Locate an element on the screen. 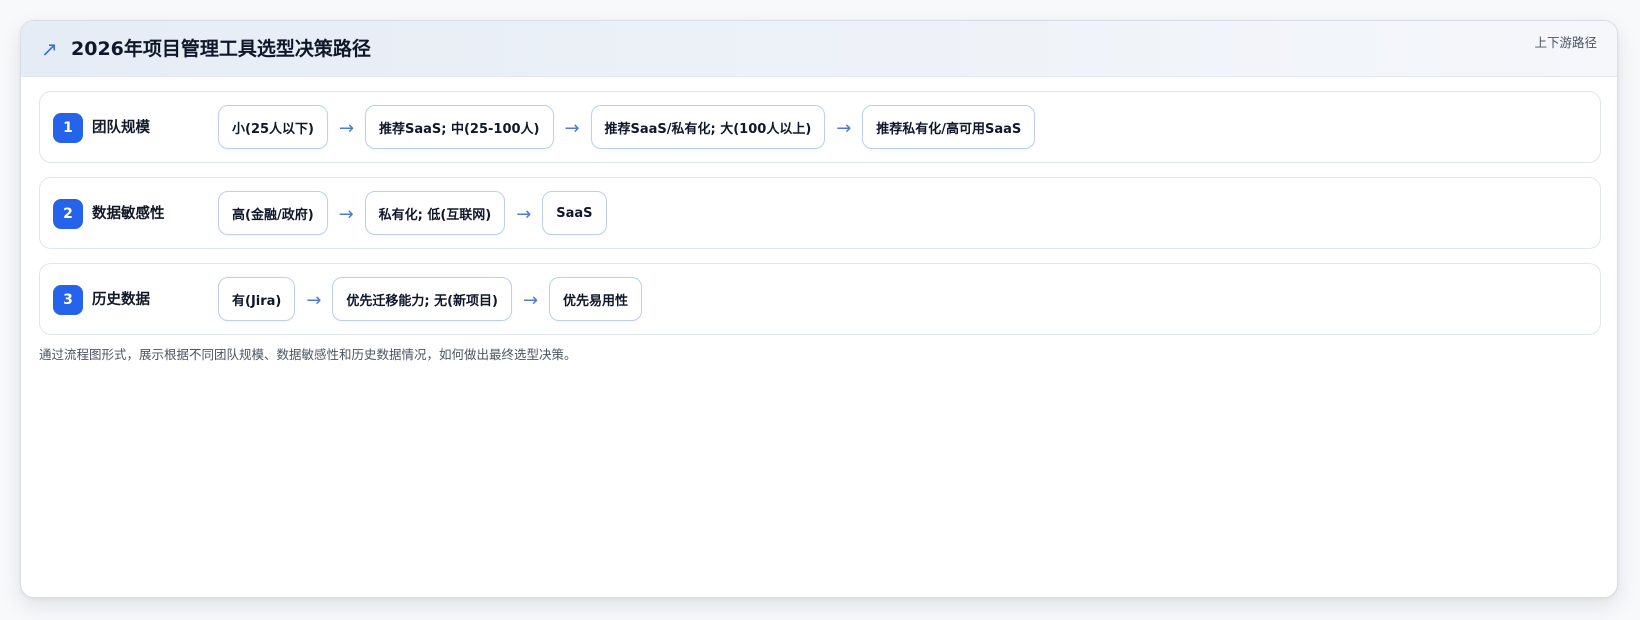 The width and height of the screenshot is (1640, 620). flow-sequence: 高(金融/政府) → 私有化; 低(互联网) → SaaS is located at coordinates (412, 213).